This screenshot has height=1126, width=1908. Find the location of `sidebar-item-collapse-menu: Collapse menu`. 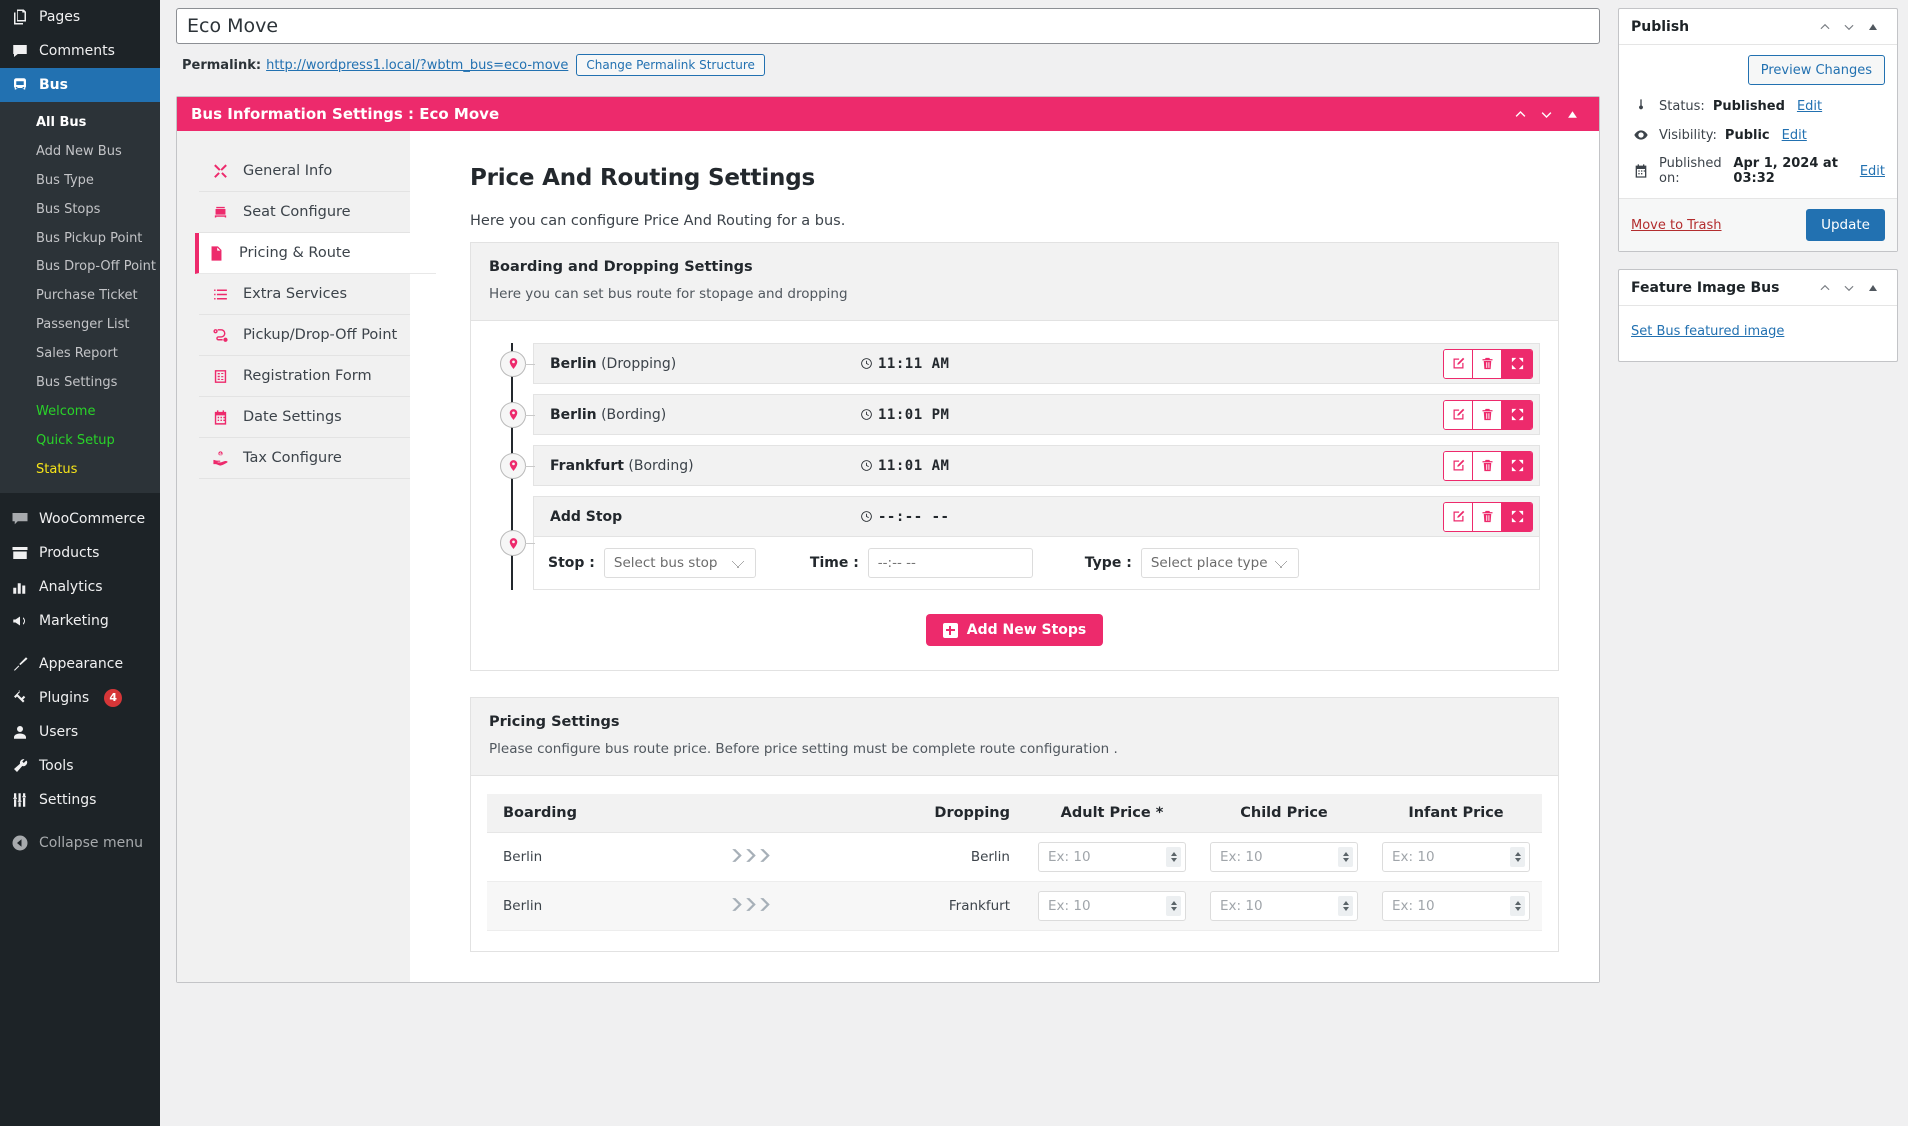

sidebar-item-collapse-menu: Collapse menu is located at coordinates (80, 843).